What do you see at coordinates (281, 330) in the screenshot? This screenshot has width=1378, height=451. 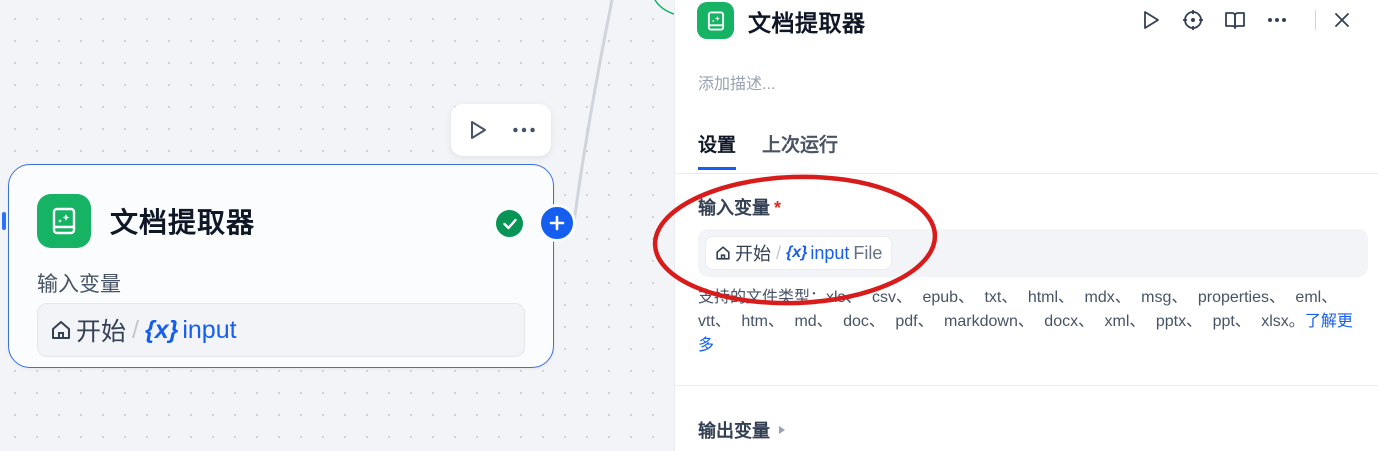 I see `node-input-variable: 开始 / {x} input` at bounding box center [281, 330].